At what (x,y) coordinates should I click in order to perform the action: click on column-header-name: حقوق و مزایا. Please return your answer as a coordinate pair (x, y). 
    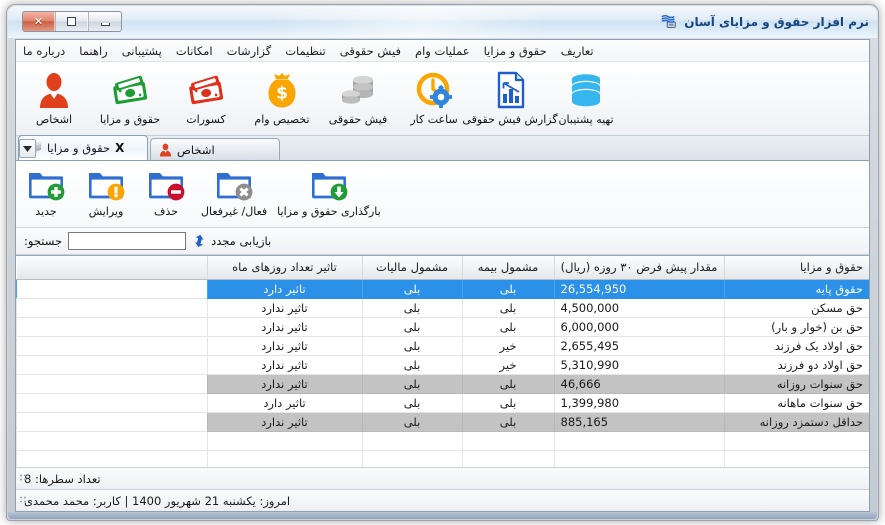
    Looking at the image, I should click on (796, 268).